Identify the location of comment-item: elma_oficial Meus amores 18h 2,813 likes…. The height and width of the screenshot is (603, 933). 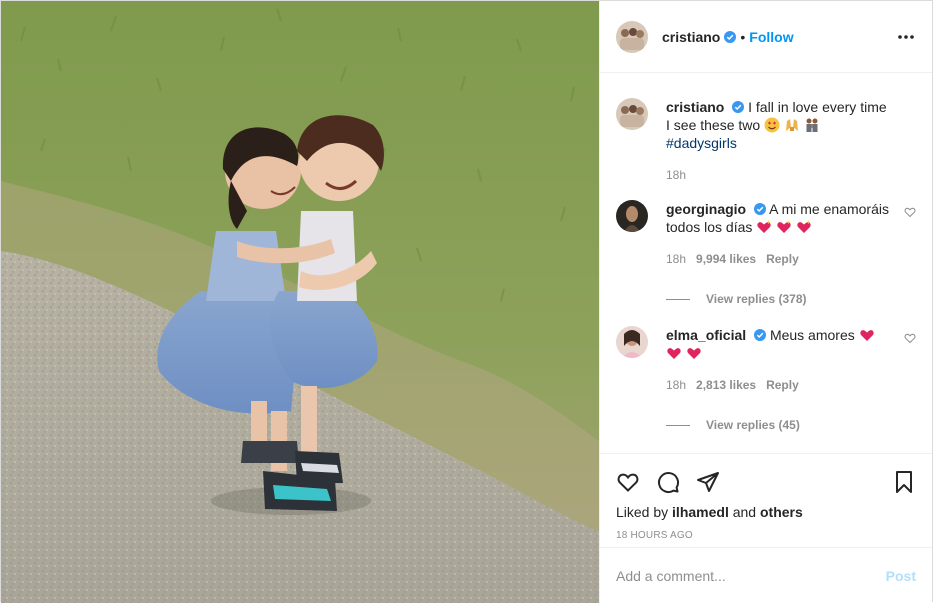
(766, 380).